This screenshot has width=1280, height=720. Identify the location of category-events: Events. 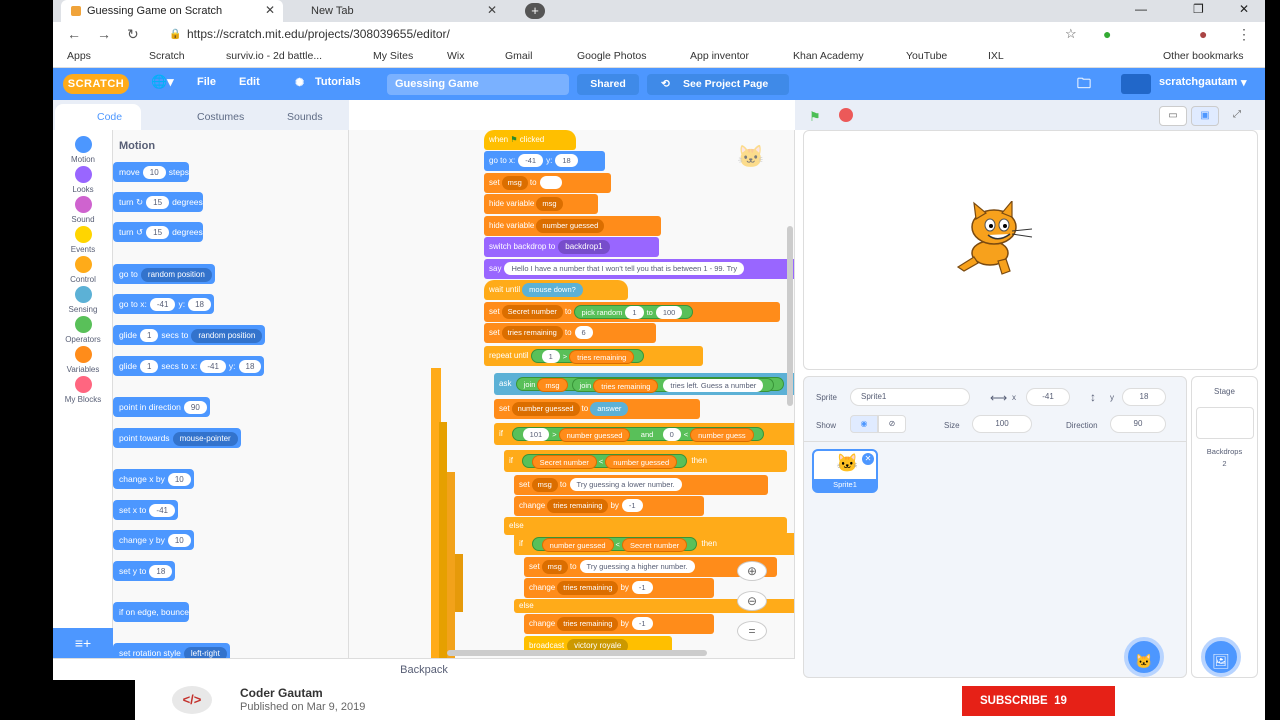
(83, 240).